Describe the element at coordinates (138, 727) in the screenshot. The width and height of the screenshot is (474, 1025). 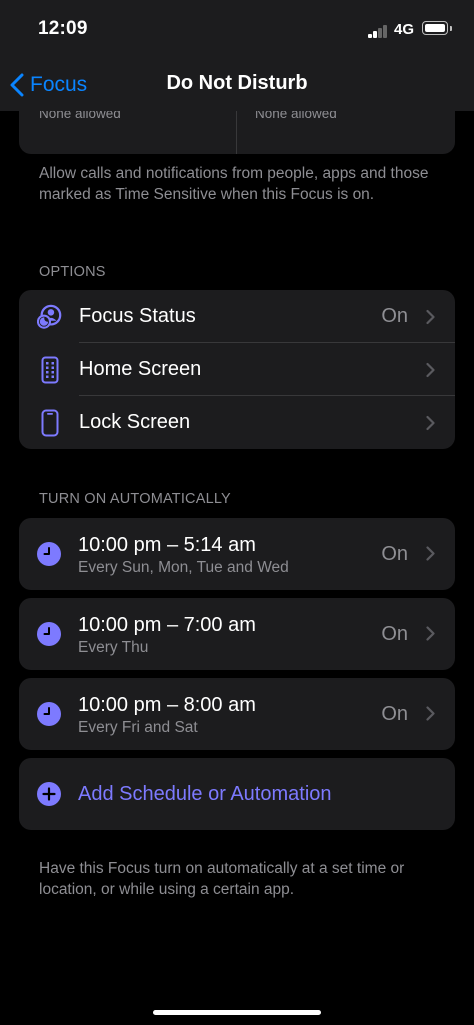
I see `schedule-days: Every Fri and Sat` at that location.